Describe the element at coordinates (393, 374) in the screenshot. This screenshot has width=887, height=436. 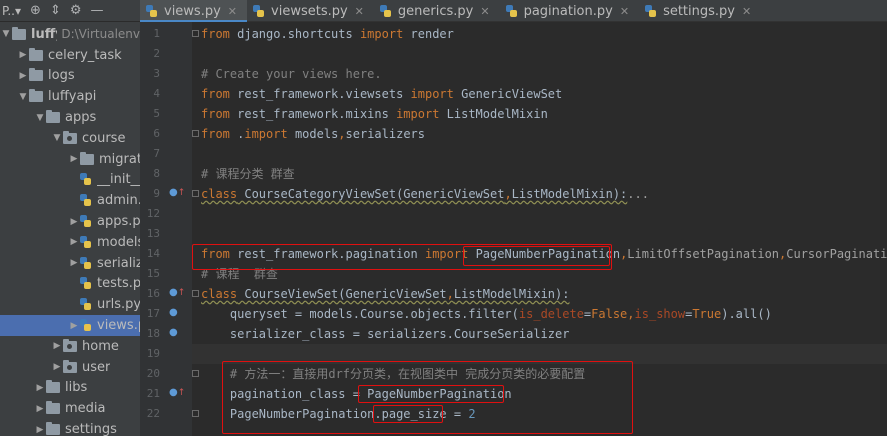
I see `code-line: # 方法一：直接用drf分页类，在视图类中 完成分页类的必要配置` at that location.